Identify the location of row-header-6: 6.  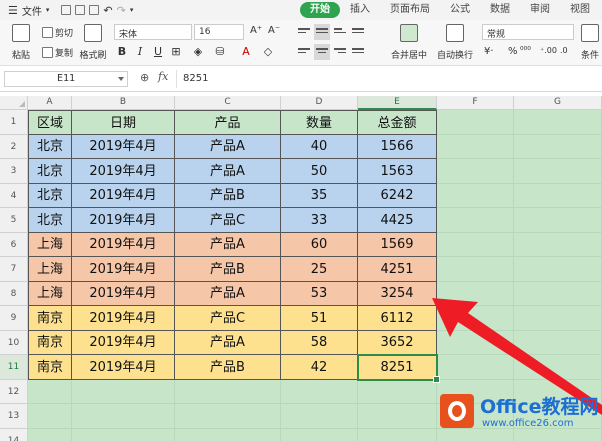
(14, 245).